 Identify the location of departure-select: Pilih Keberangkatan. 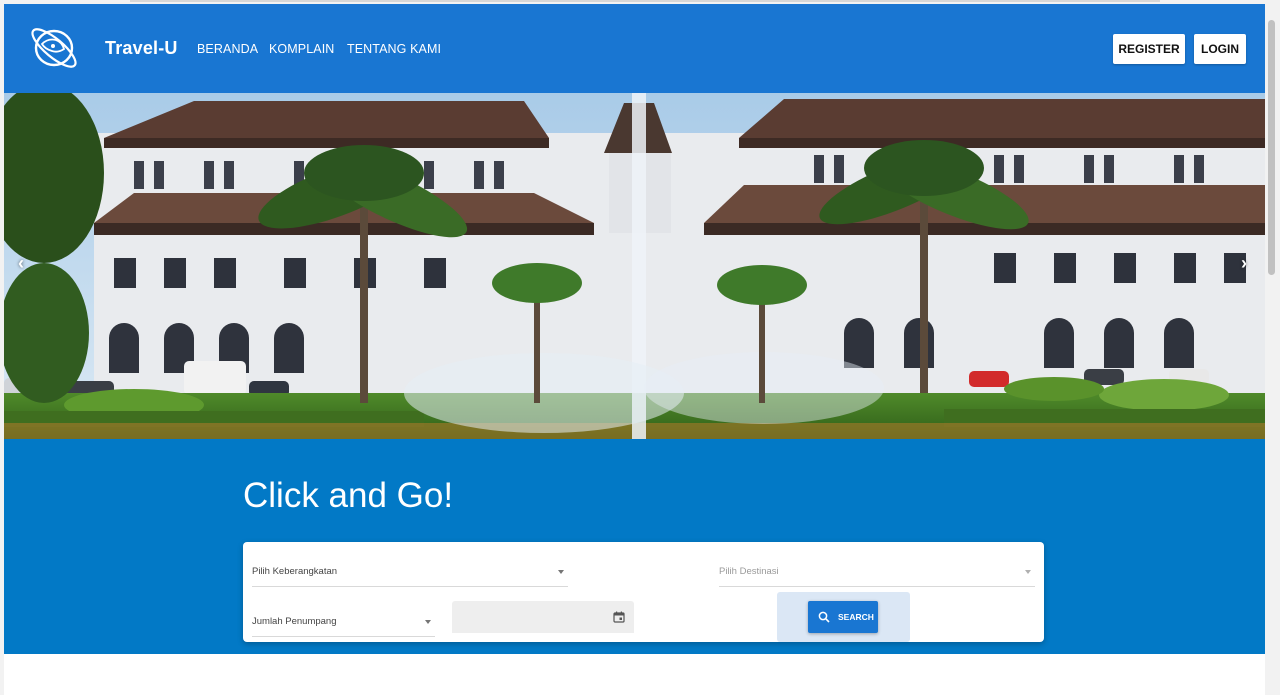
(410, 570).